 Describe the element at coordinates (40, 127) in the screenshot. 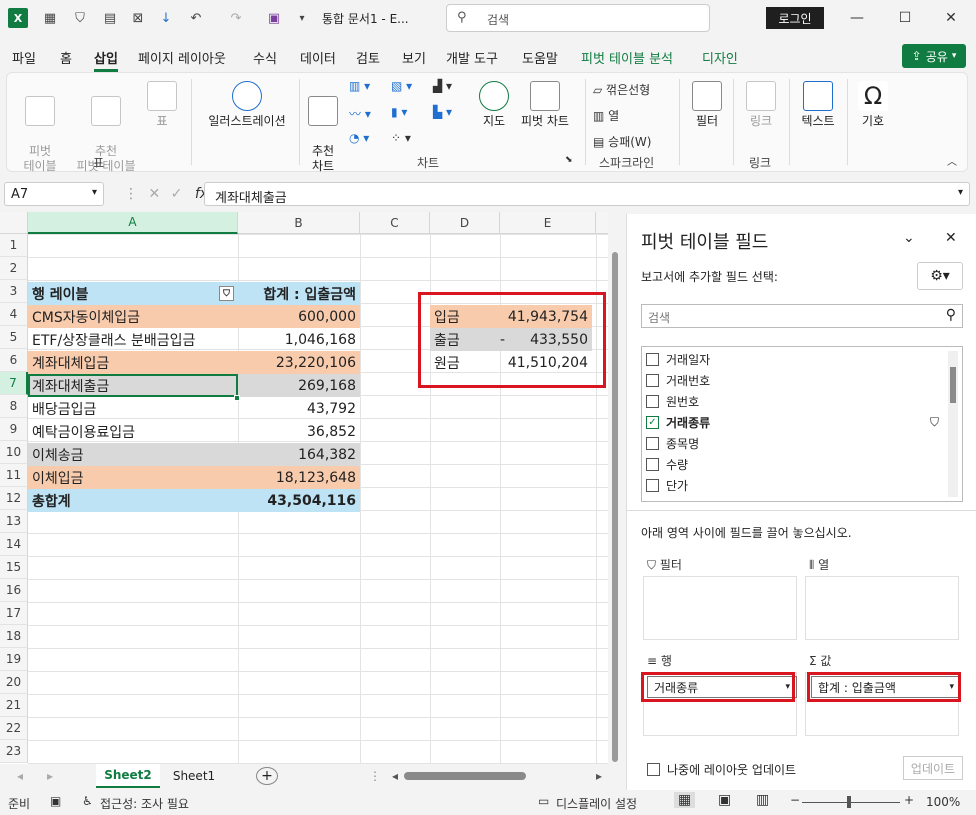

I see `pivot-table-button: 피벗 테이블` at that location.